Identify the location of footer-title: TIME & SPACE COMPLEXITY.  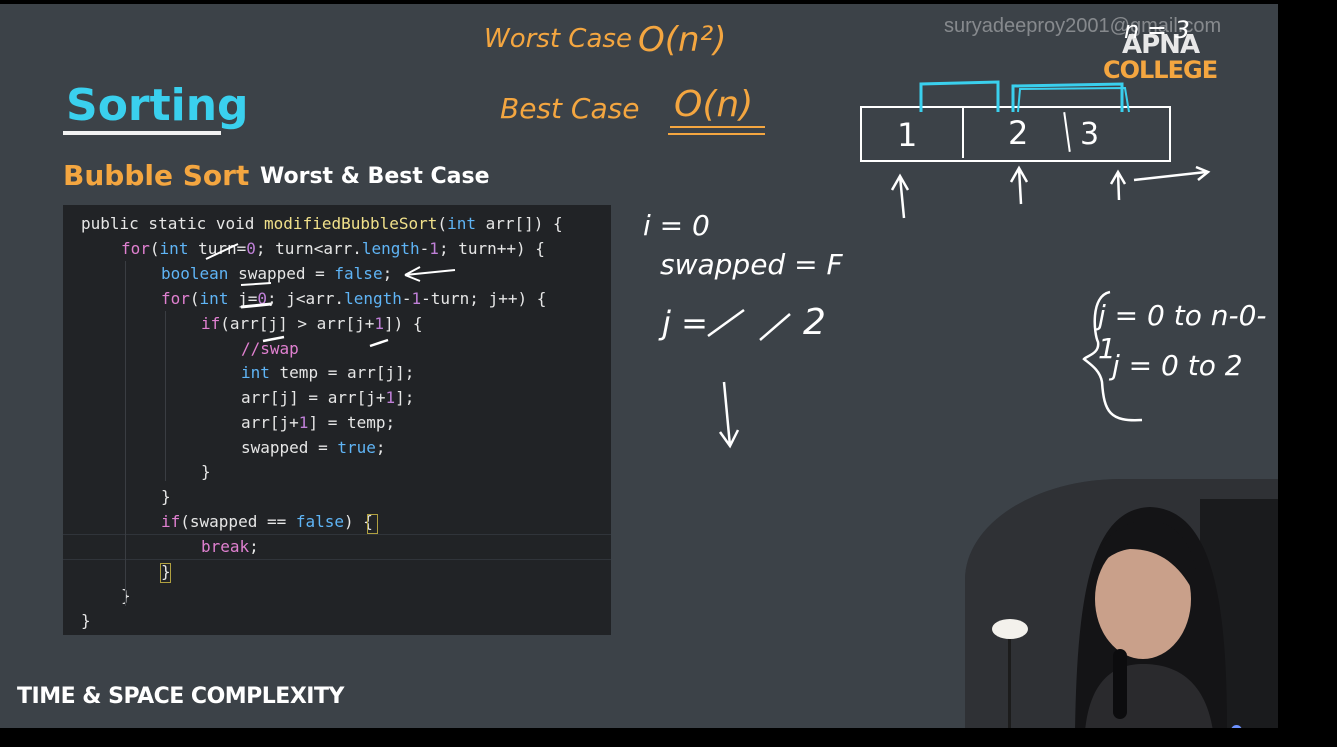
(180, 696).